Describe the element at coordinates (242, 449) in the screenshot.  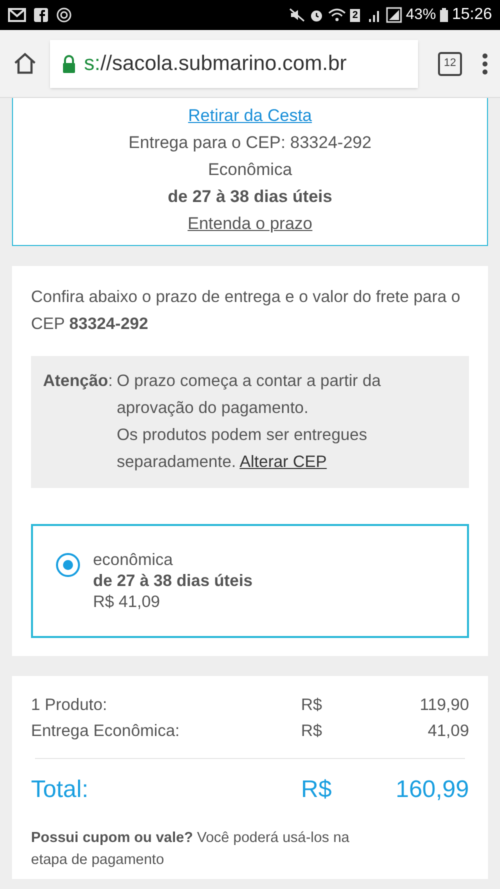
I see `notice-text: Os produtos podem ser entregues separadamente. Alterar CEP` at that location.